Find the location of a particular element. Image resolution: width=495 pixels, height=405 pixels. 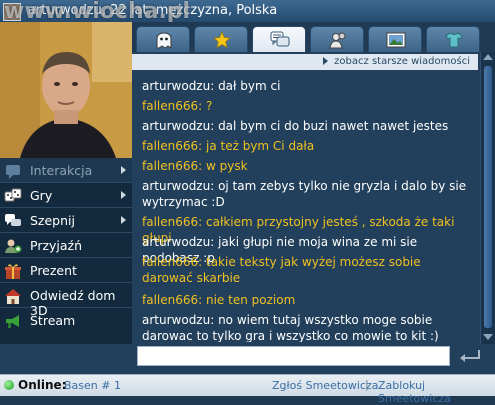

tab-wardrobe is located at coordinates (453, 39).